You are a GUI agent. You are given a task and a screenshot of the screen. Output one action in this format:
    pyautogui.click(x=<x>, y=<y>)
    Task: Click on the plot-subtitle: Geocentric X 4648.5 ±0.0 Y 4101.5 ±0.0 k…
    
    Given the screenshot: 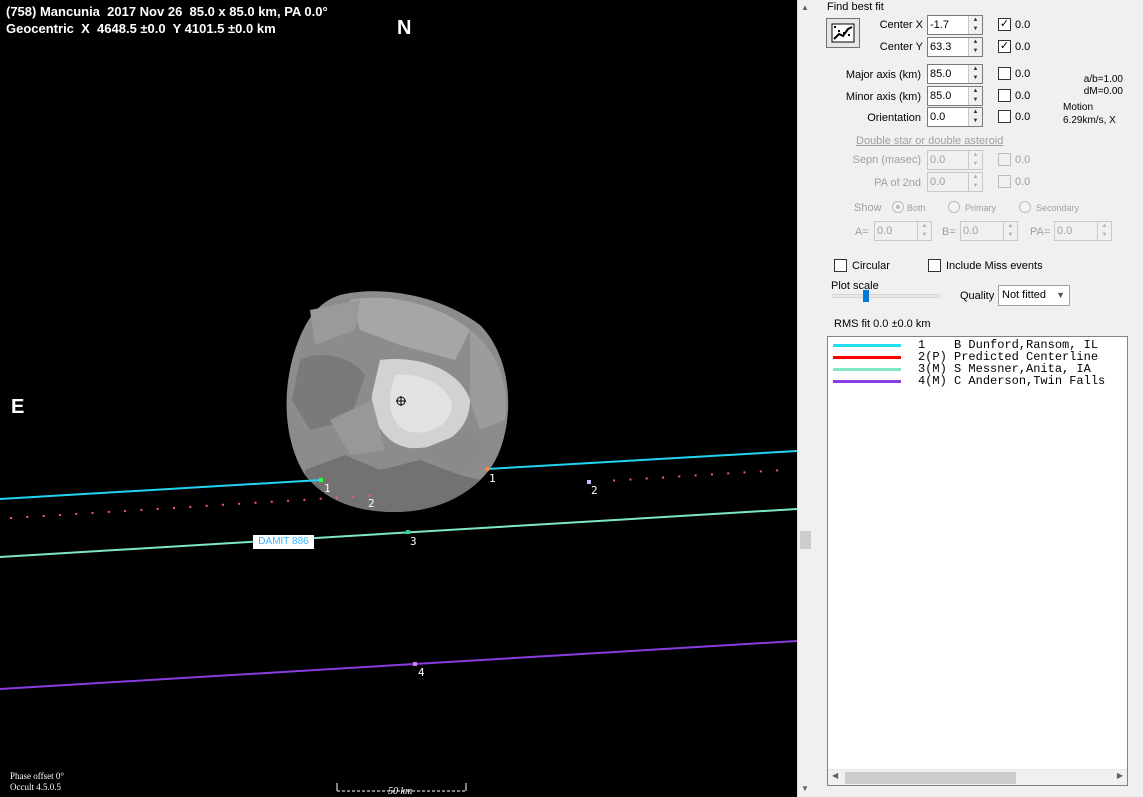 What is the action you would take?
    pyautogui.click(x=141, y=28)
    